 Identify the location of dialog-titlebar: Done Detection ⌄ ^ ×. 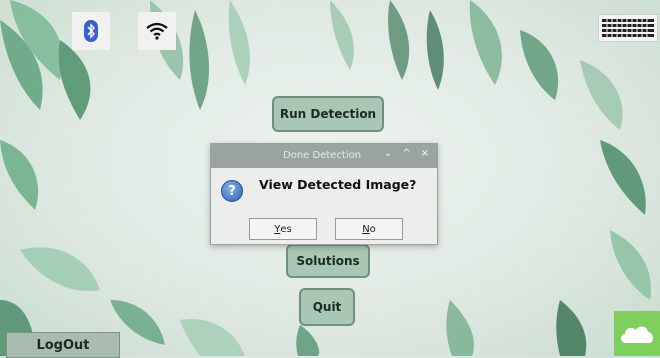
(324, 156).